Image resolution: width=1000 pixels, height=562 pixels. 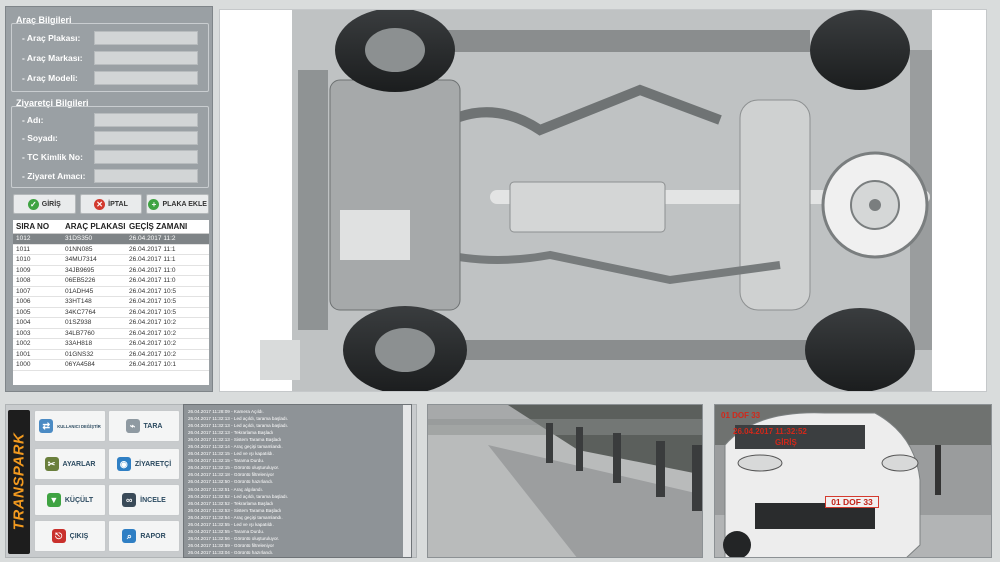 I want to click on action-buttons: ✓ GİRİŞ ✕ İPTAL + PLAKA EKLE, so click(x=111, y=204).